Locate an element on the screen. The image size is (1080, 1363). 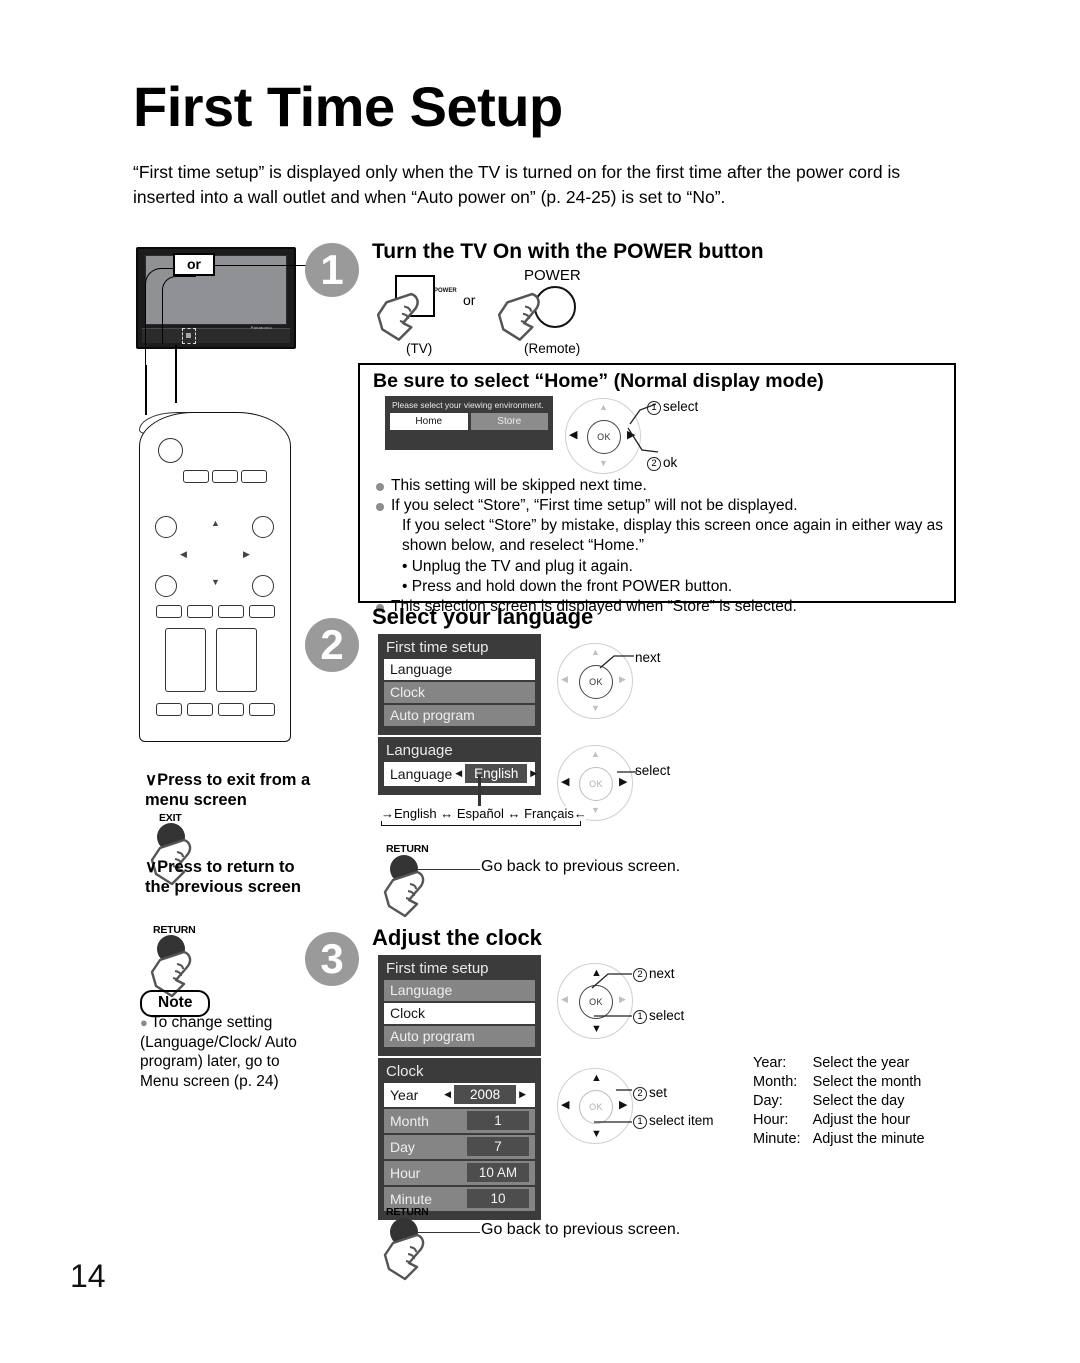
language-cycle-stem is located at coordinates (479, 791).